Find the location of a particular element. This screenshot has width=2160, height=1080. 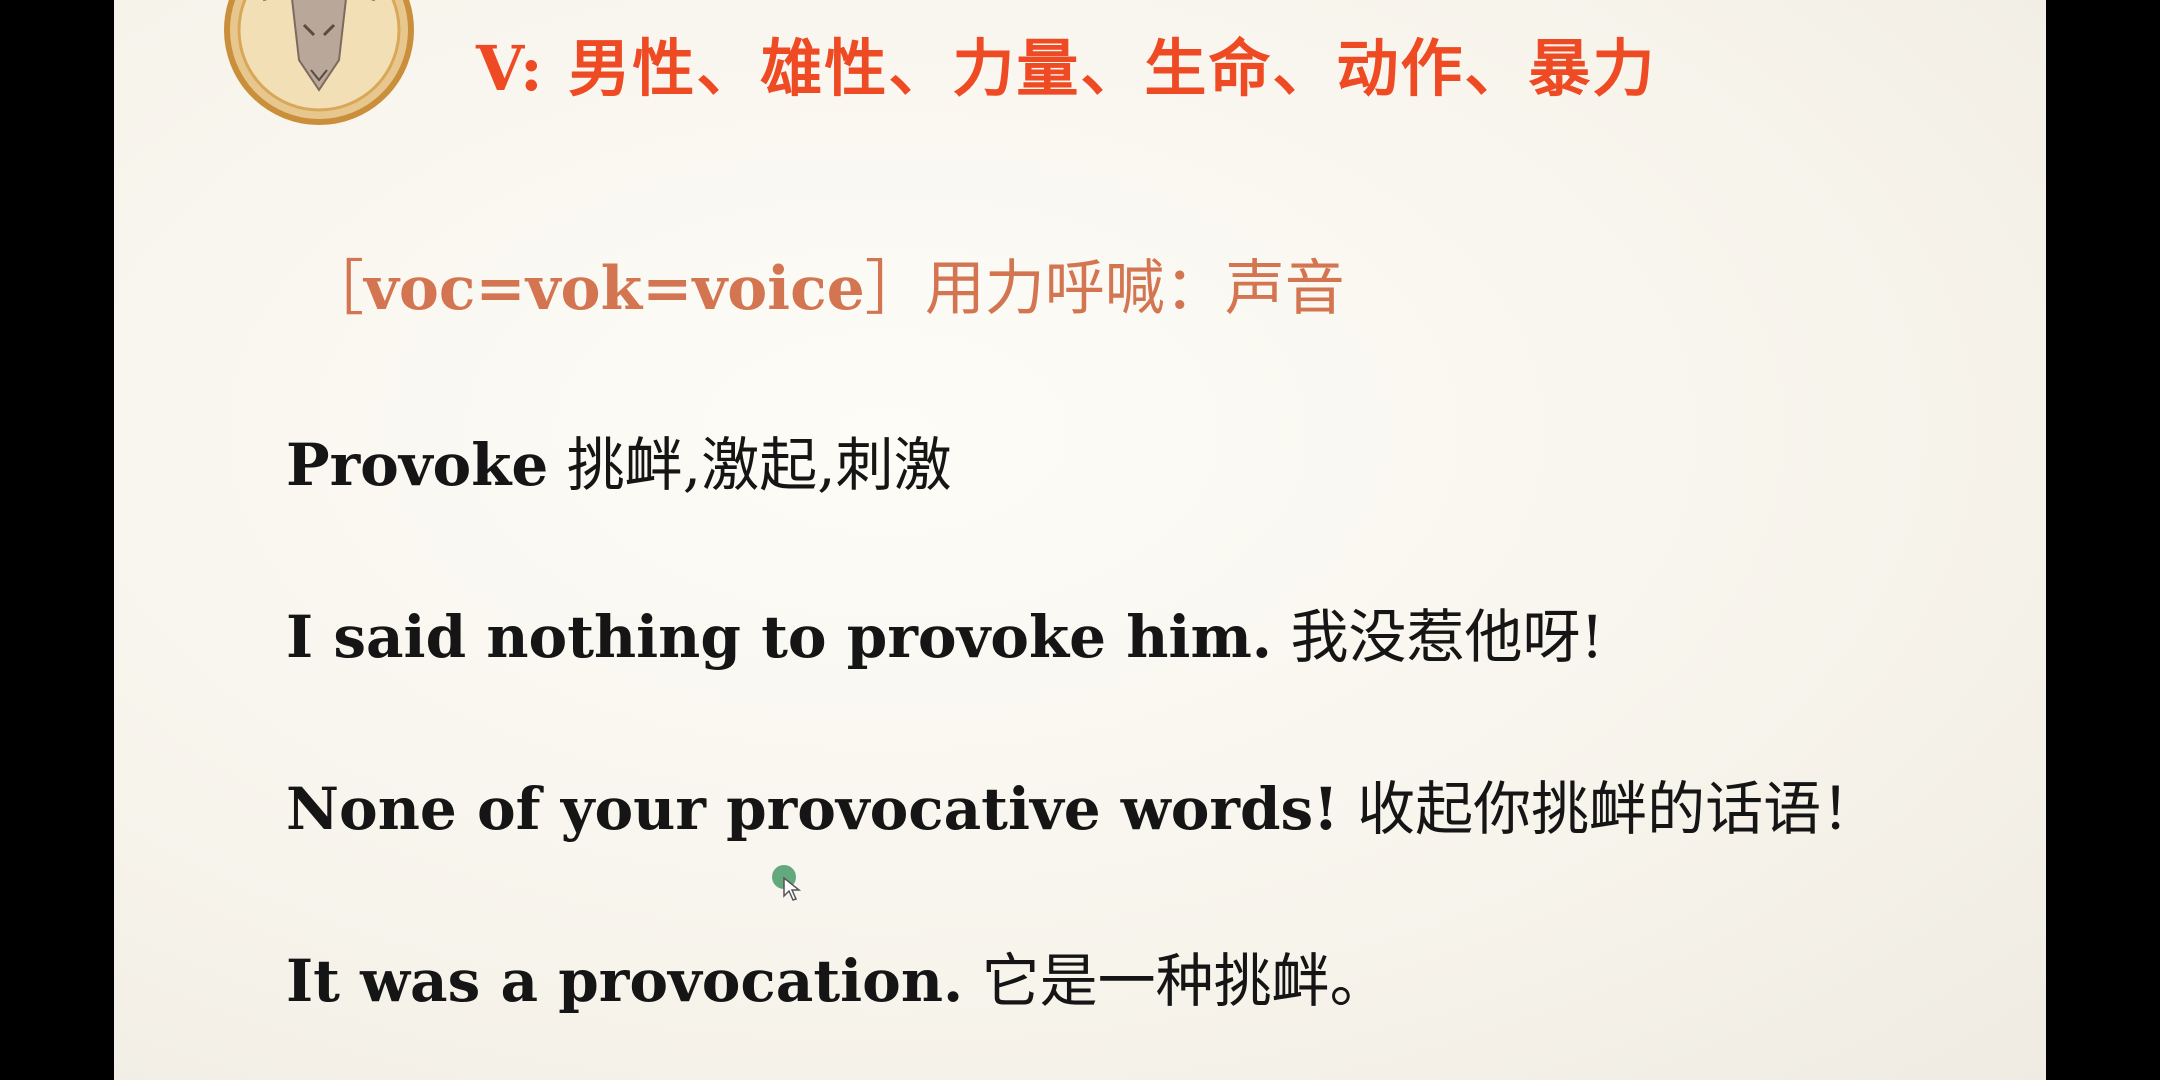

mouse-pointer-icon is located at coordinates (787, 883).